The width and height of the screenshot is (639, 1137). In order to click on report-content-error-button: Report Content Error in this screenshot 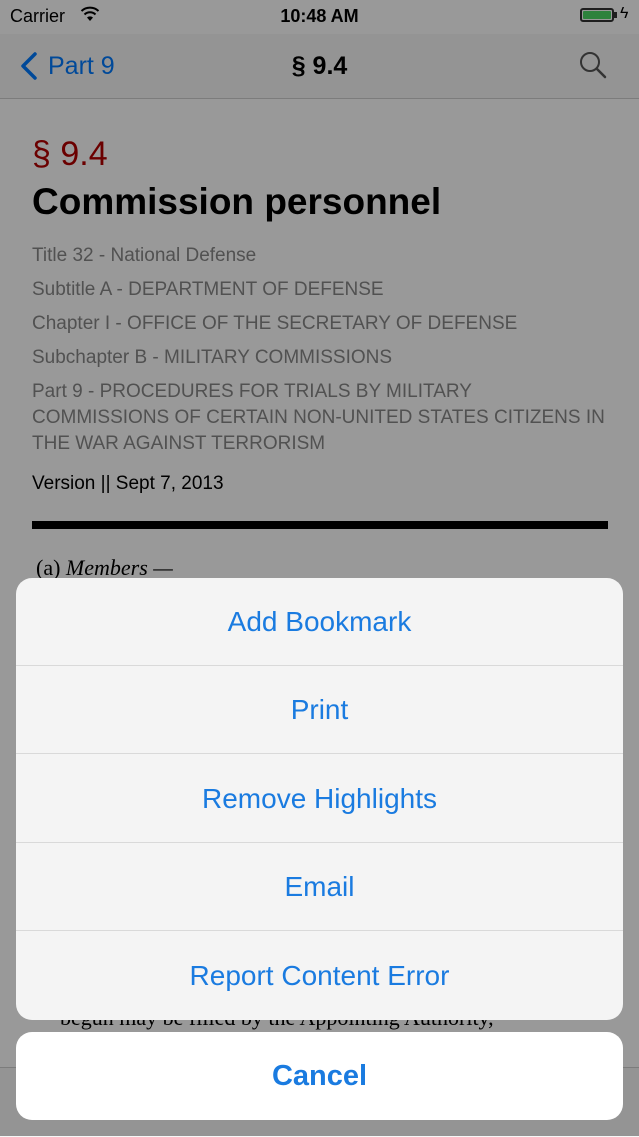, I will do `click(319, 976)`.